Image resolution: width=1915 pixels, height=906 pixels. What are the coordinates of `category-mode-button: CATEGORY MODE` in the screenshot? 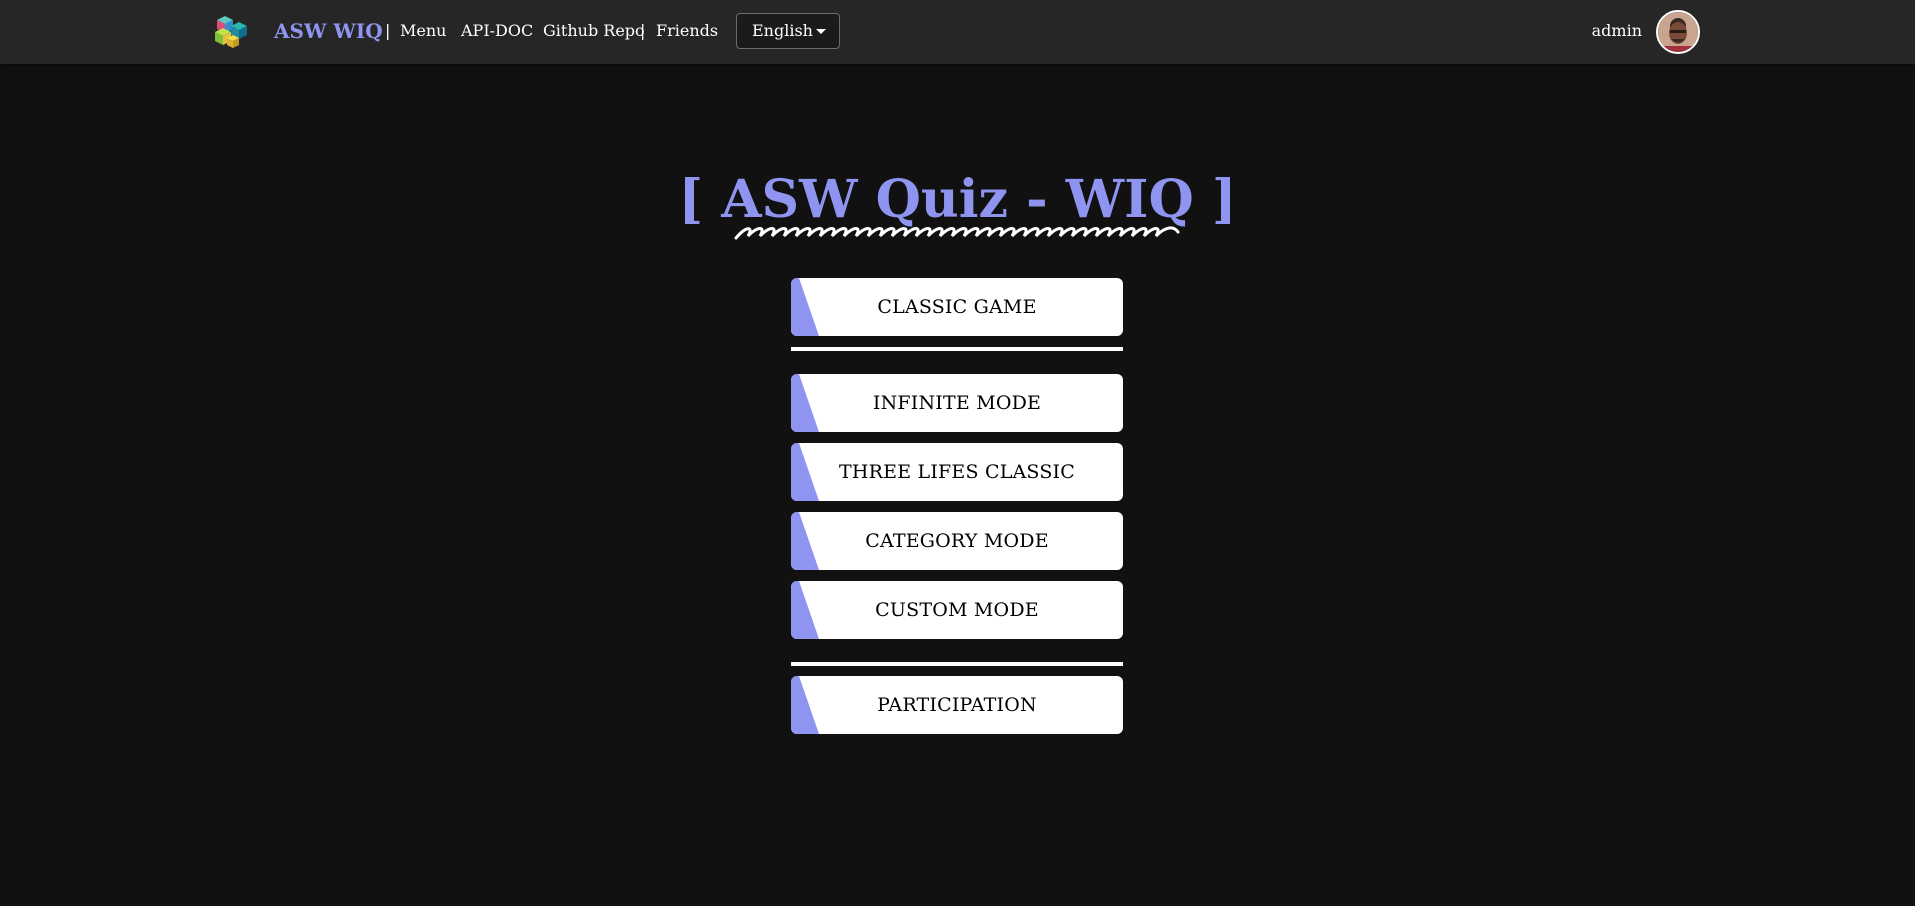 It's located at (957, 541).